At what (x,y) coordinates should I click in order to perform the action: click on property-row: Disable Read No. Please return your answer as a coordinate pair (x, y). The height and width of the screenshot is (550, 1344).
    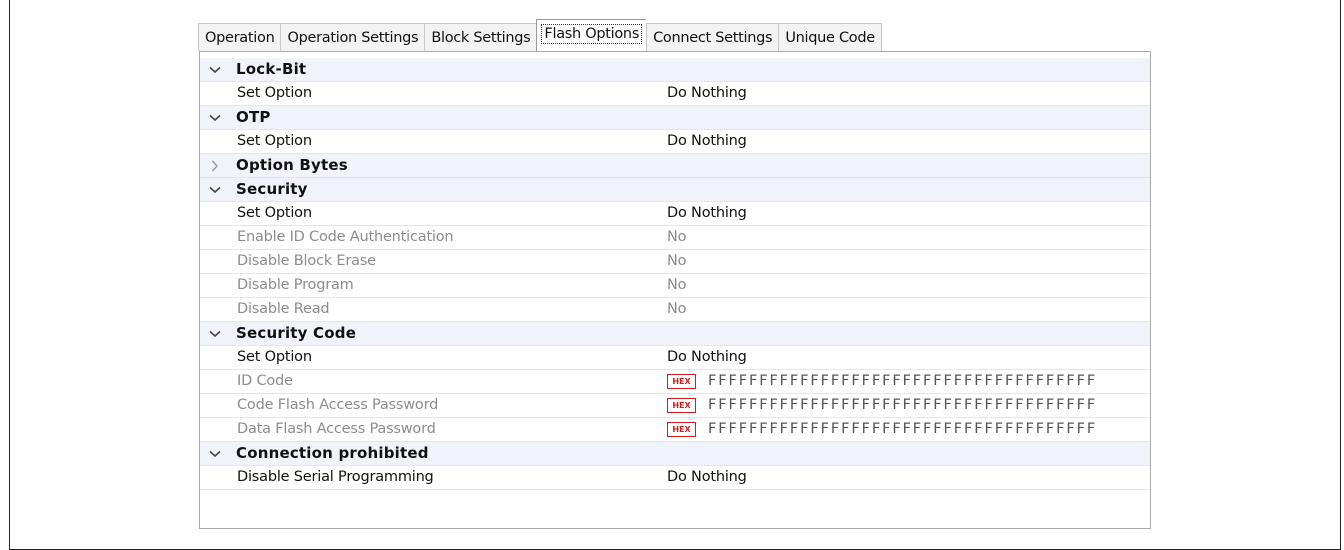
    Looking at the image, I should click on (675, 310).